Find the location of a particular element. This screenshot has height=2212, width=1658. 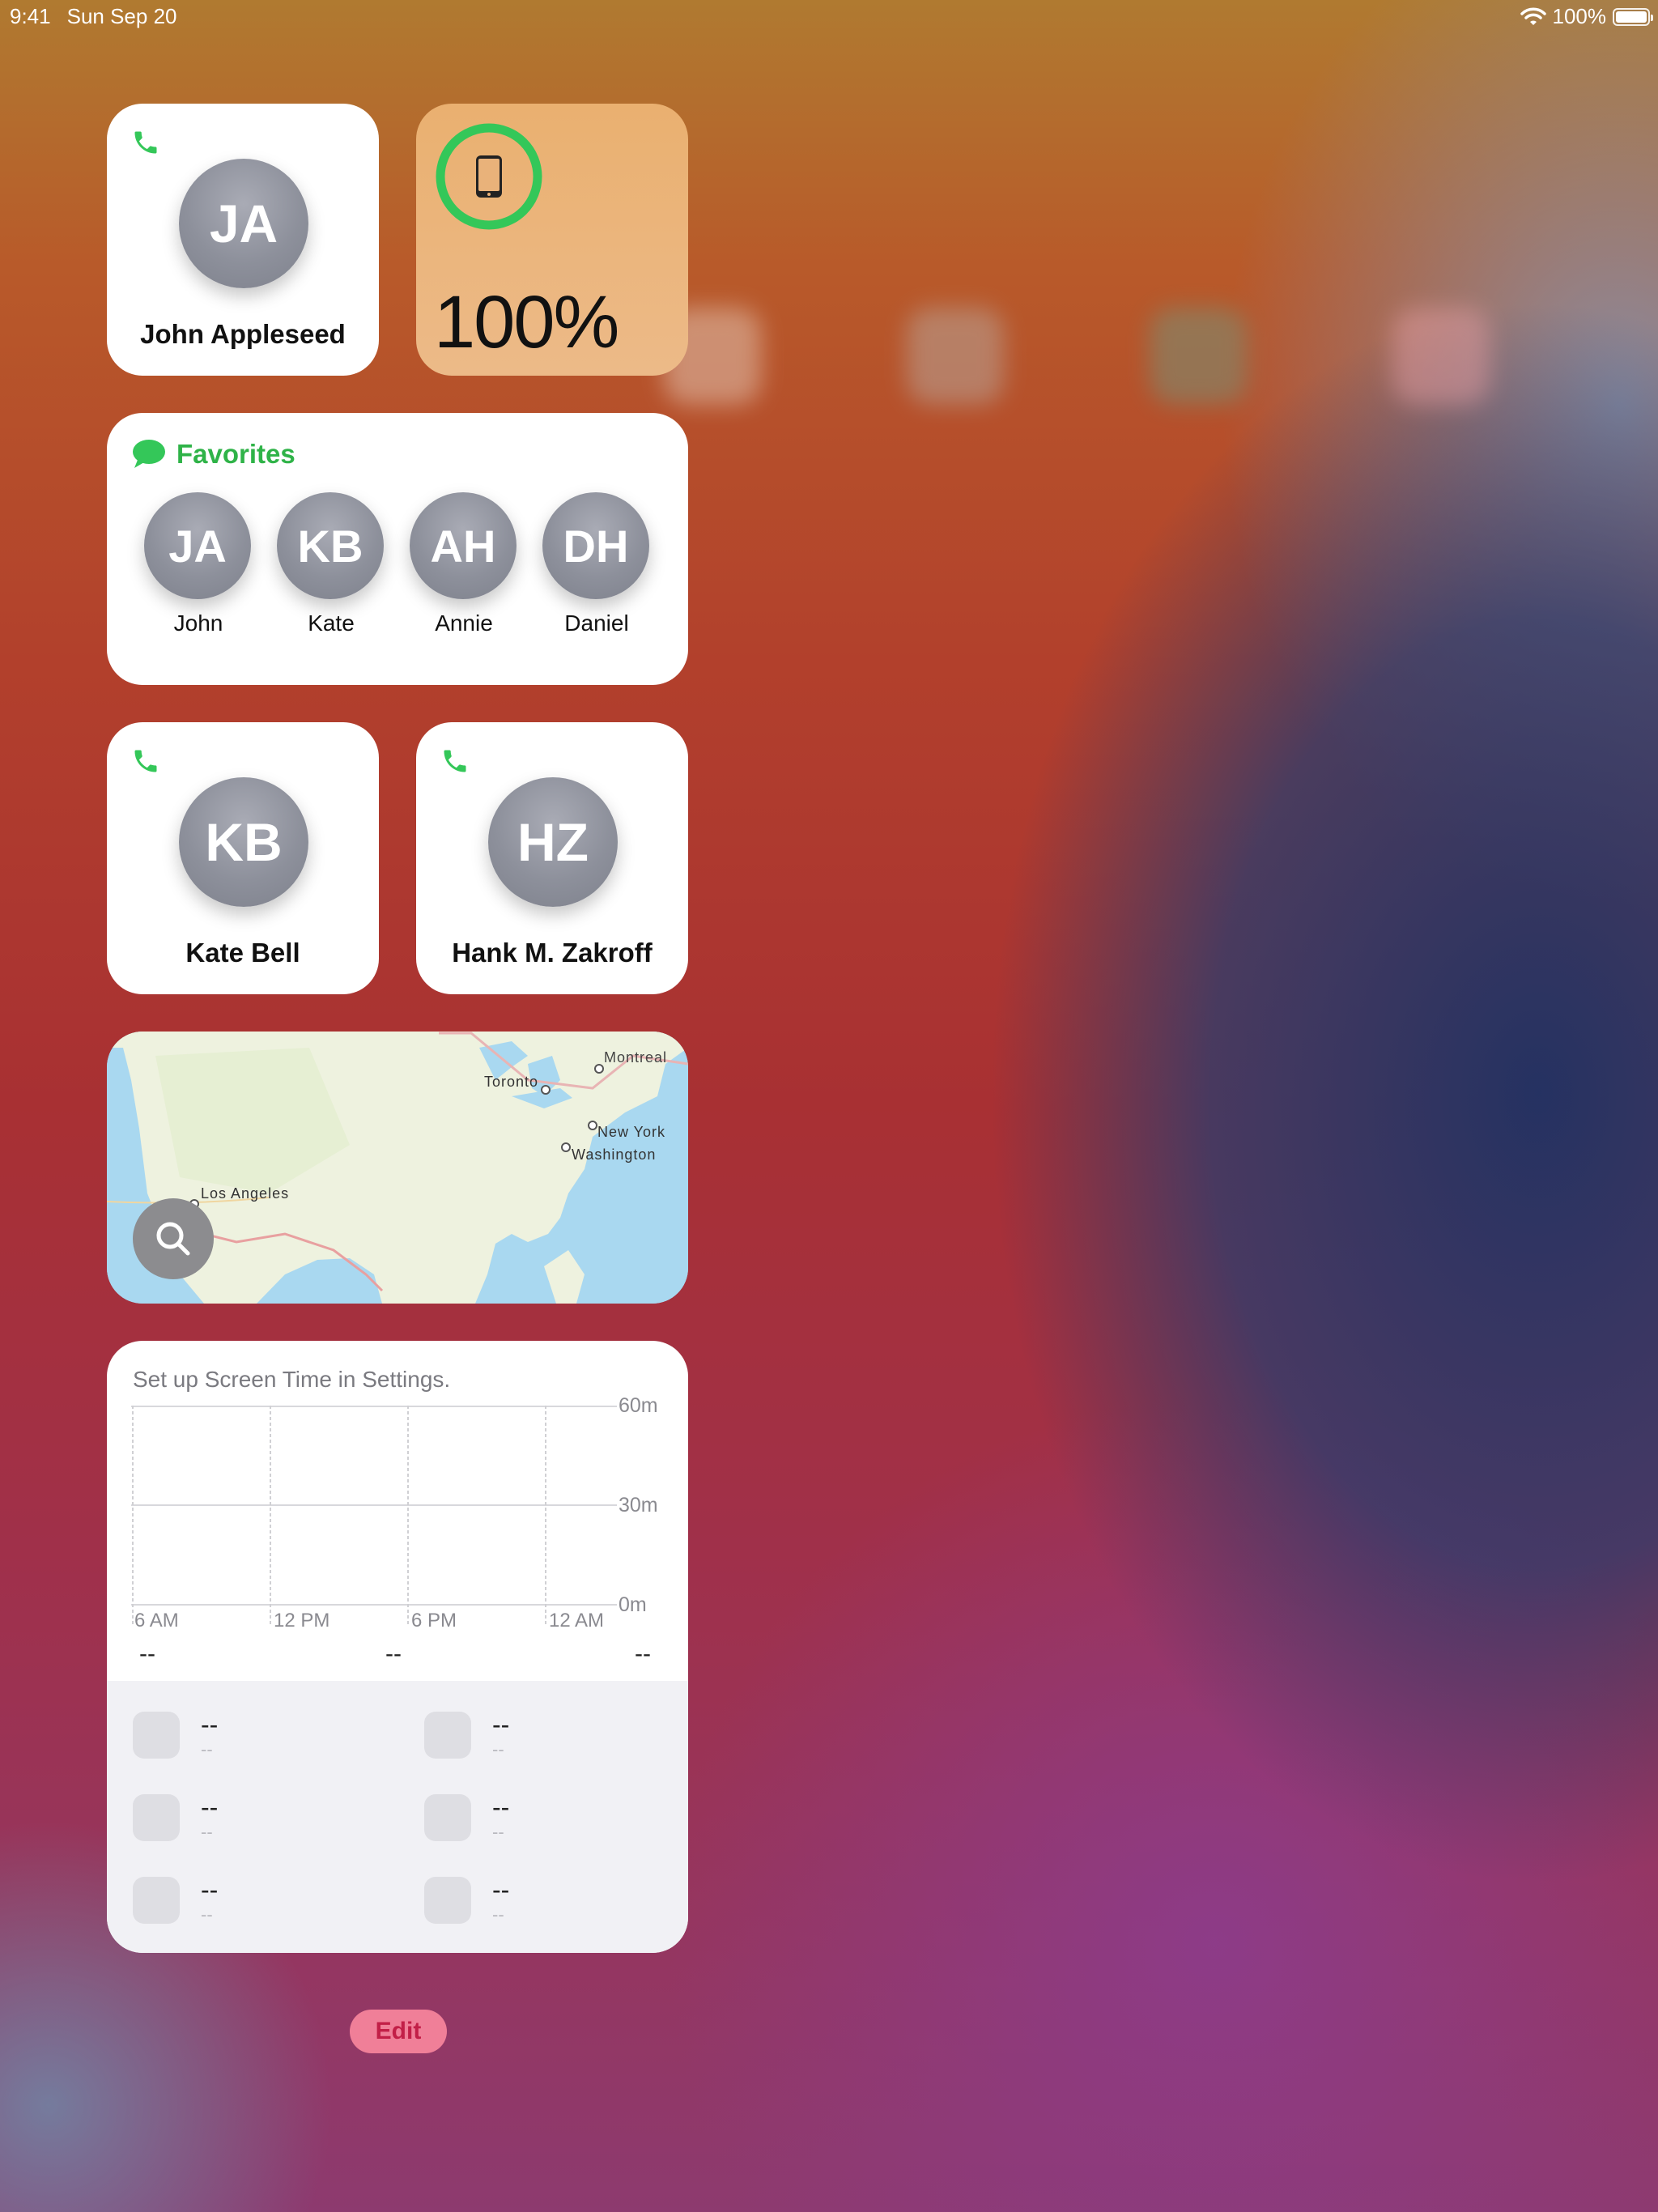

map-city-label: Washington is located at coordinates (614, 1154).